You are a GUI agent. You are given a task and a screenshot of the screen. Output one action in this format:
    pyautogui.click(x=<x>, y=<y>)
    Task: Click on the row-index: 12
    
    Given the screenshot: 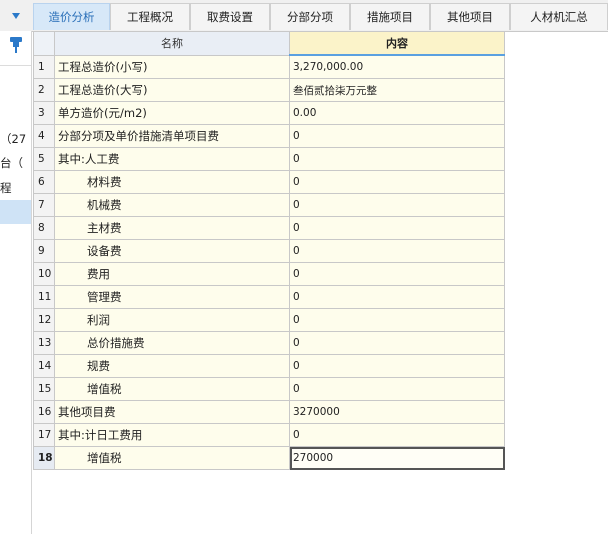 What is the action you would take?
    pyautogui.click(x=44, y=320)
    